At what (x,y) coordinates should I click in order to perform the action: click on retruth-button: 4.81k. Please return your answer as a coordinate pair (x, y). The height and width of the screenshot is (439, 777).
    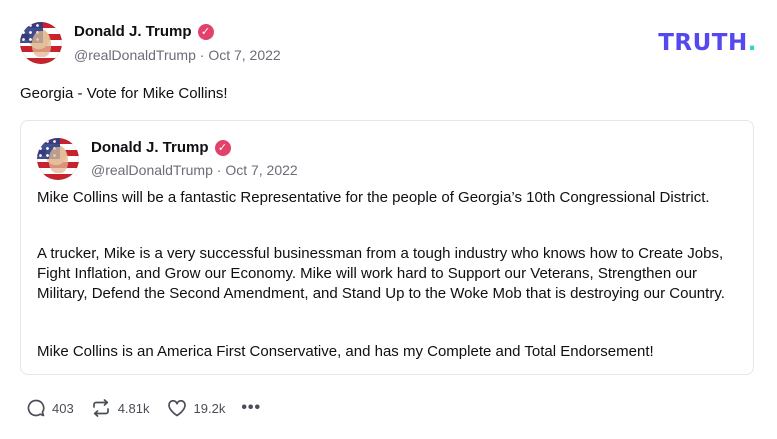
    Looking at the image, I should click on (120, 408).